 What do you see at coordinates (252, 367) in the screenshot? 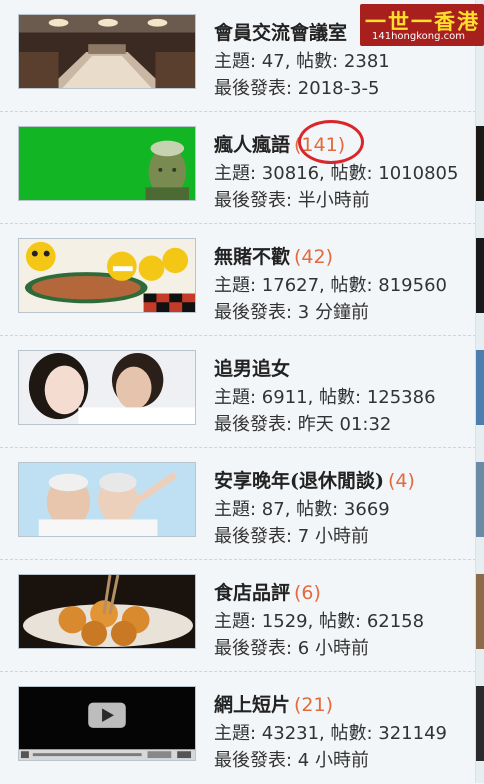
I see `forum-title: 追男追女` at bounding box center [252, 367].